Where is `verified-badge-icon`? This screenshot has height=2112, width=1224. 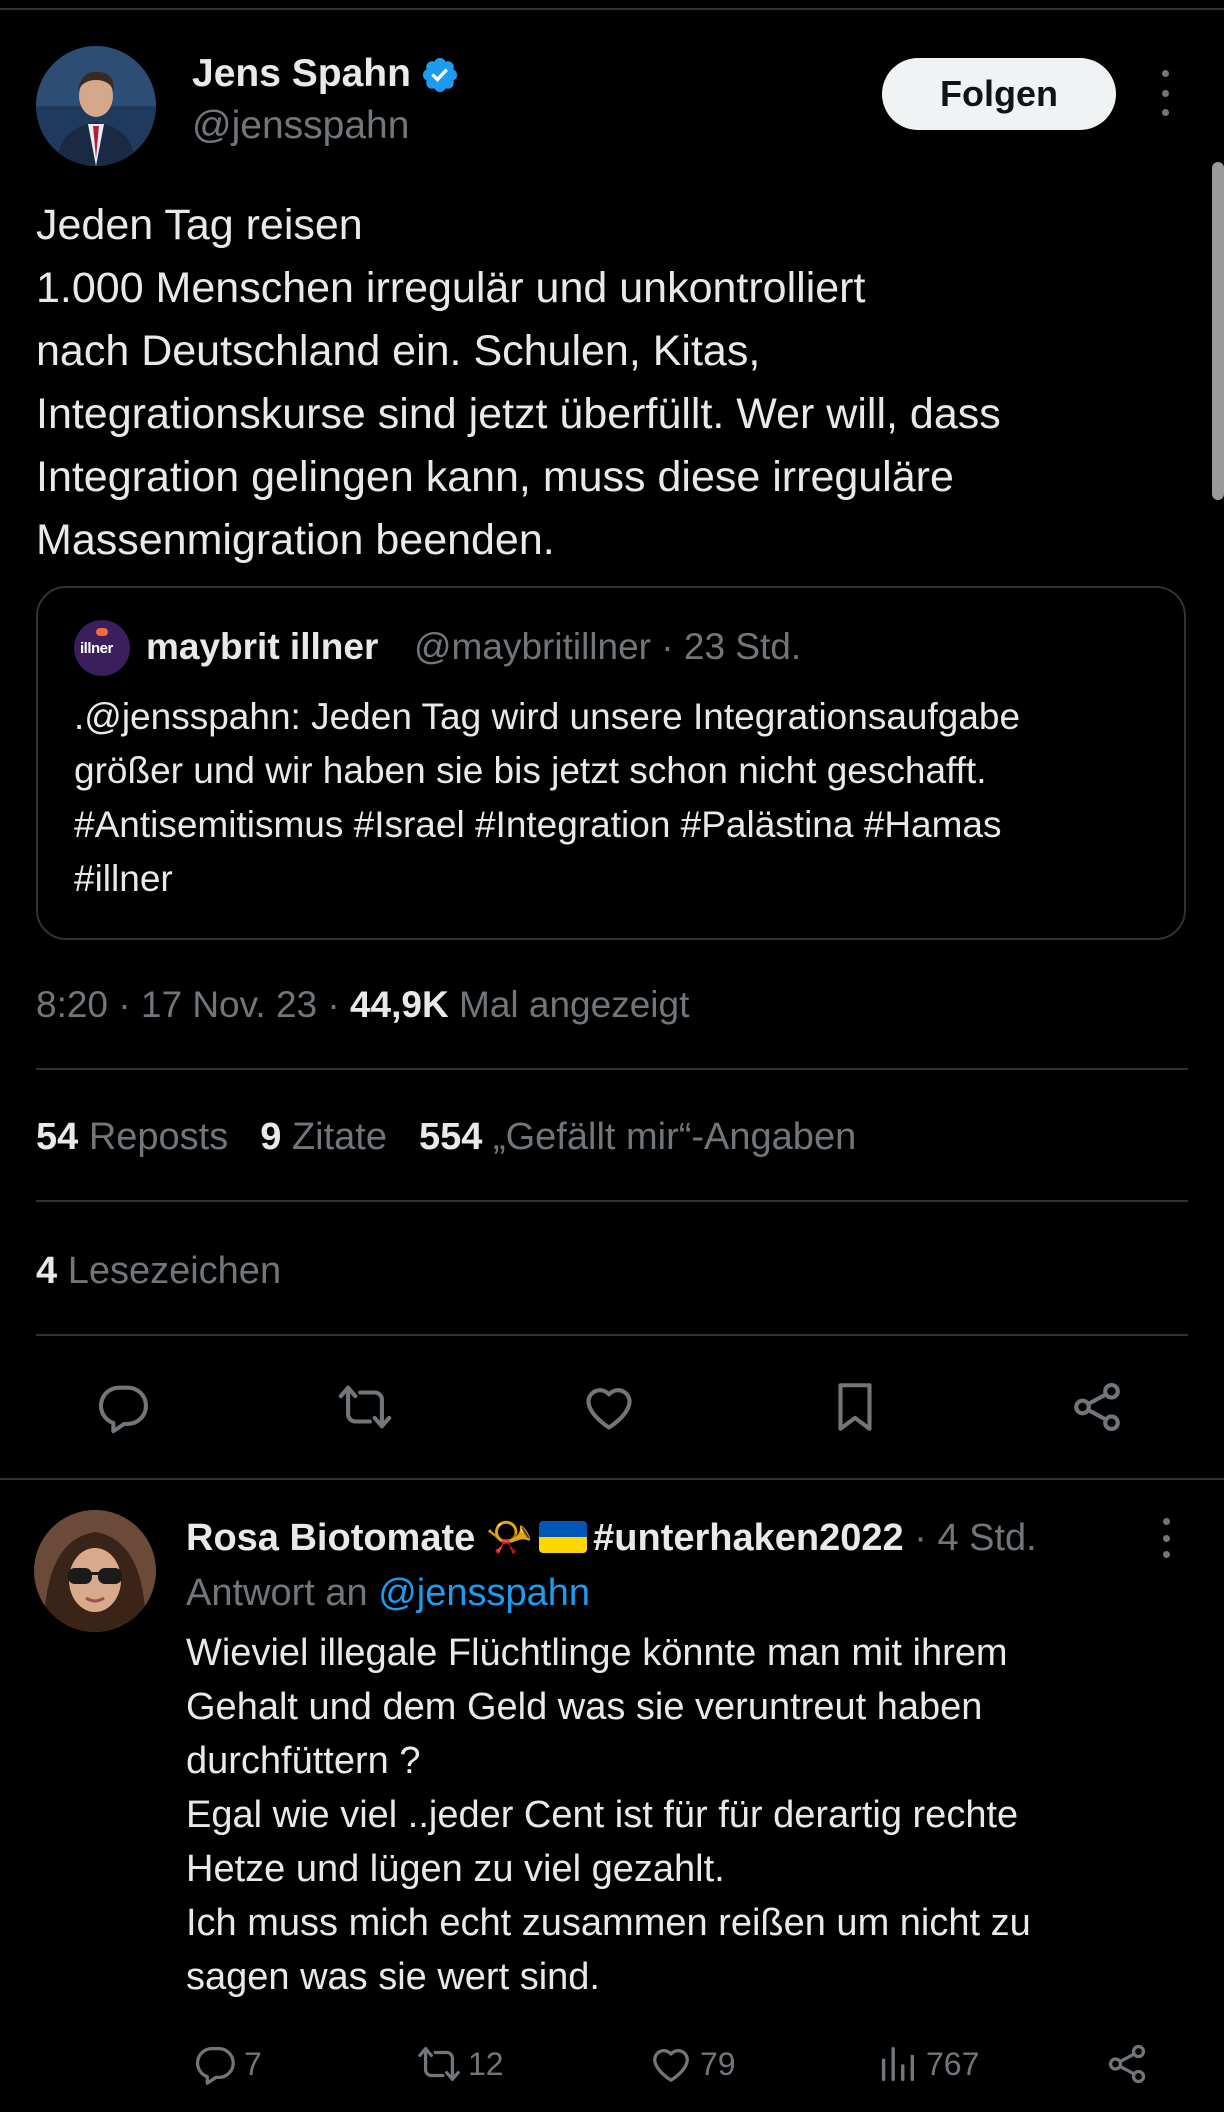
verified-badge-icon is located at coordinates (440, 75).